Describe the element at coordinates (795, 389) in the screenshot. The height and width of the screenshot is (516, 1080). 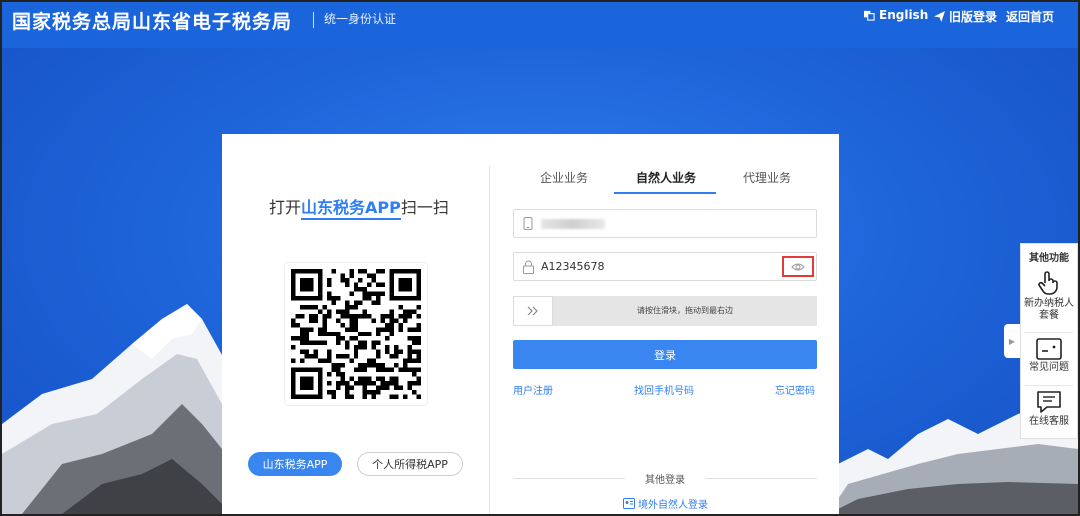
I see `forgot-password-link: 忘记密码` at that location.